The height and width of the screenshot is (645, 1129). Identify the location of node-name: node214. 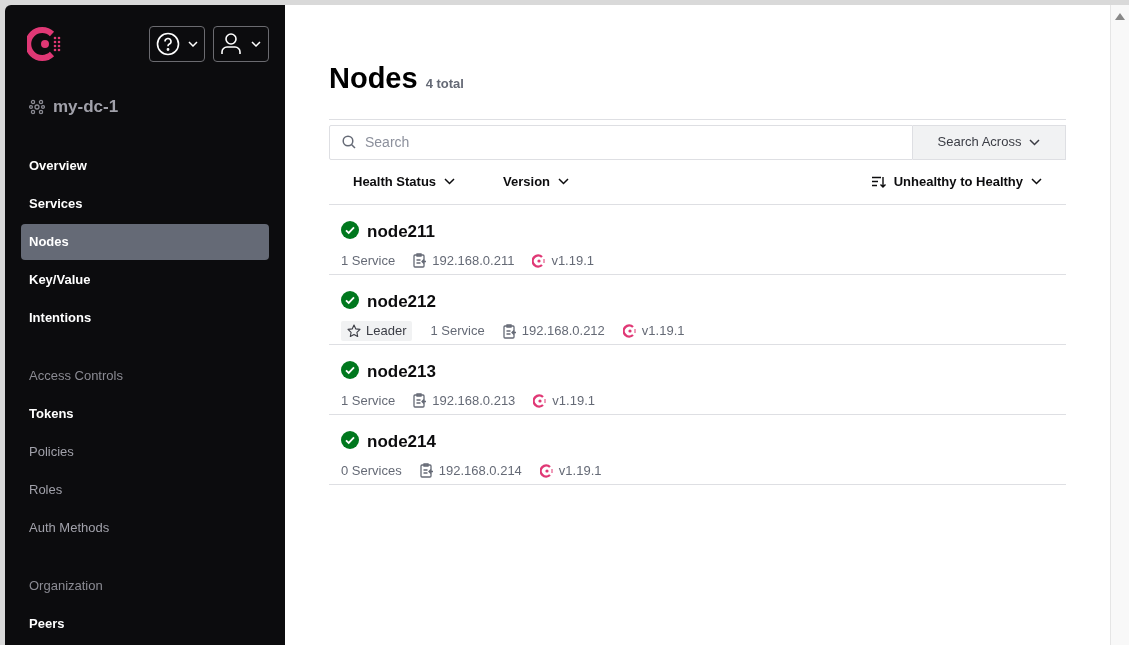
(401, 441).